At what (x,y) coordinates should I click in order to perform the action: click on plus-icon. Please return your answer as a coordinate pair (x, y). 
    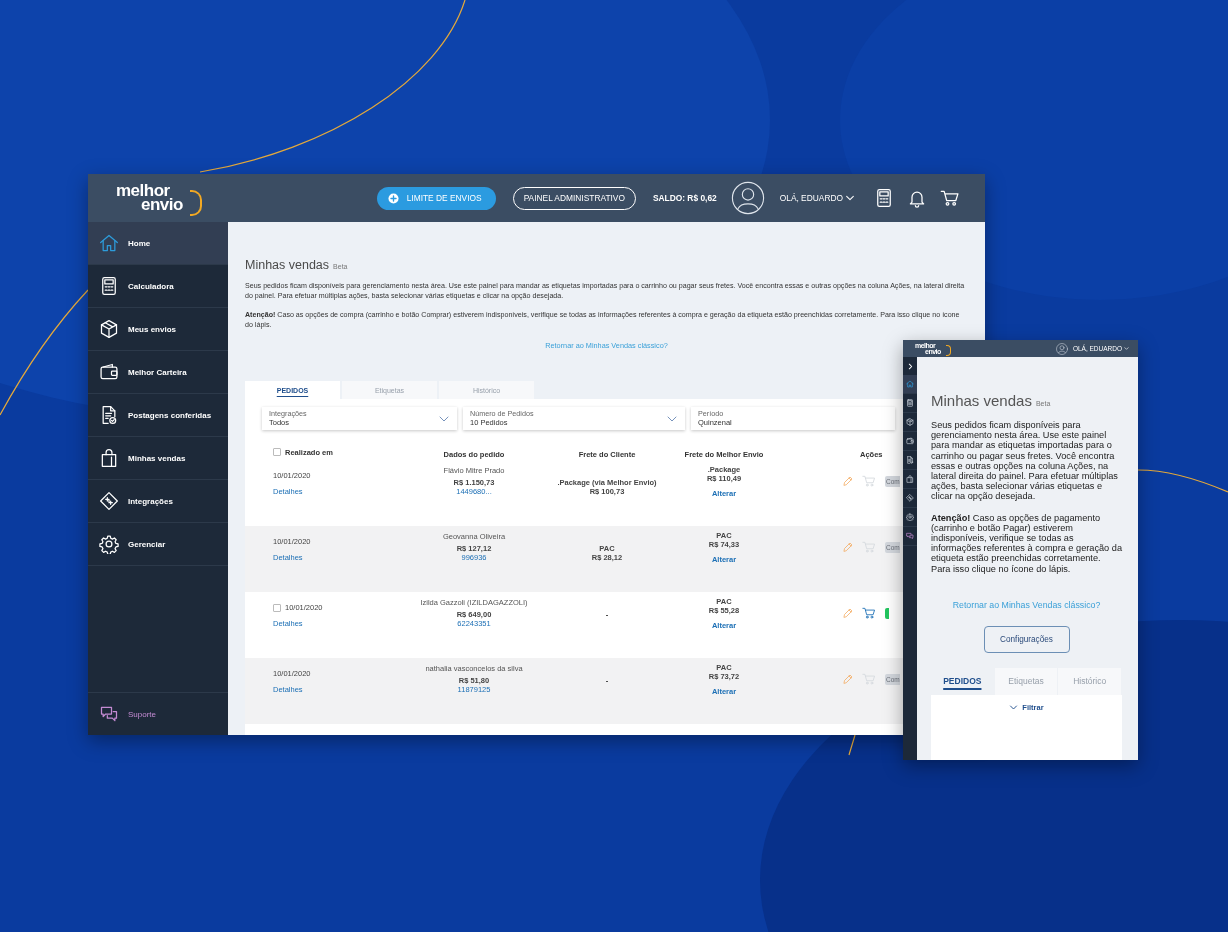
    Looking at the image, I should click on (393, 198).